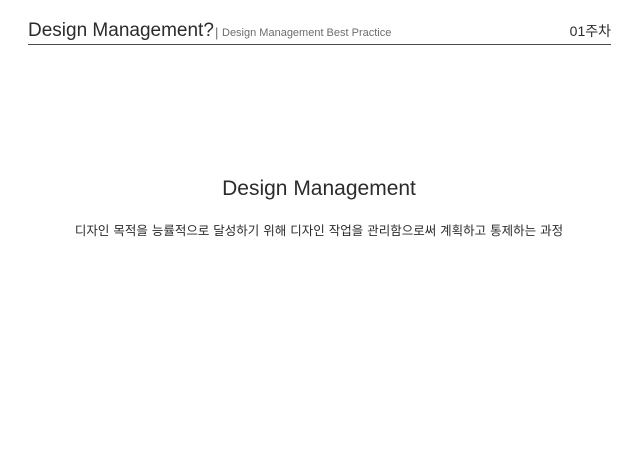 This screenshot has width=638, height=451. Describe the element at coordinates (307, 33) in the screenshot. I see `header-subtitle: Design Management Best Practice` at that location.